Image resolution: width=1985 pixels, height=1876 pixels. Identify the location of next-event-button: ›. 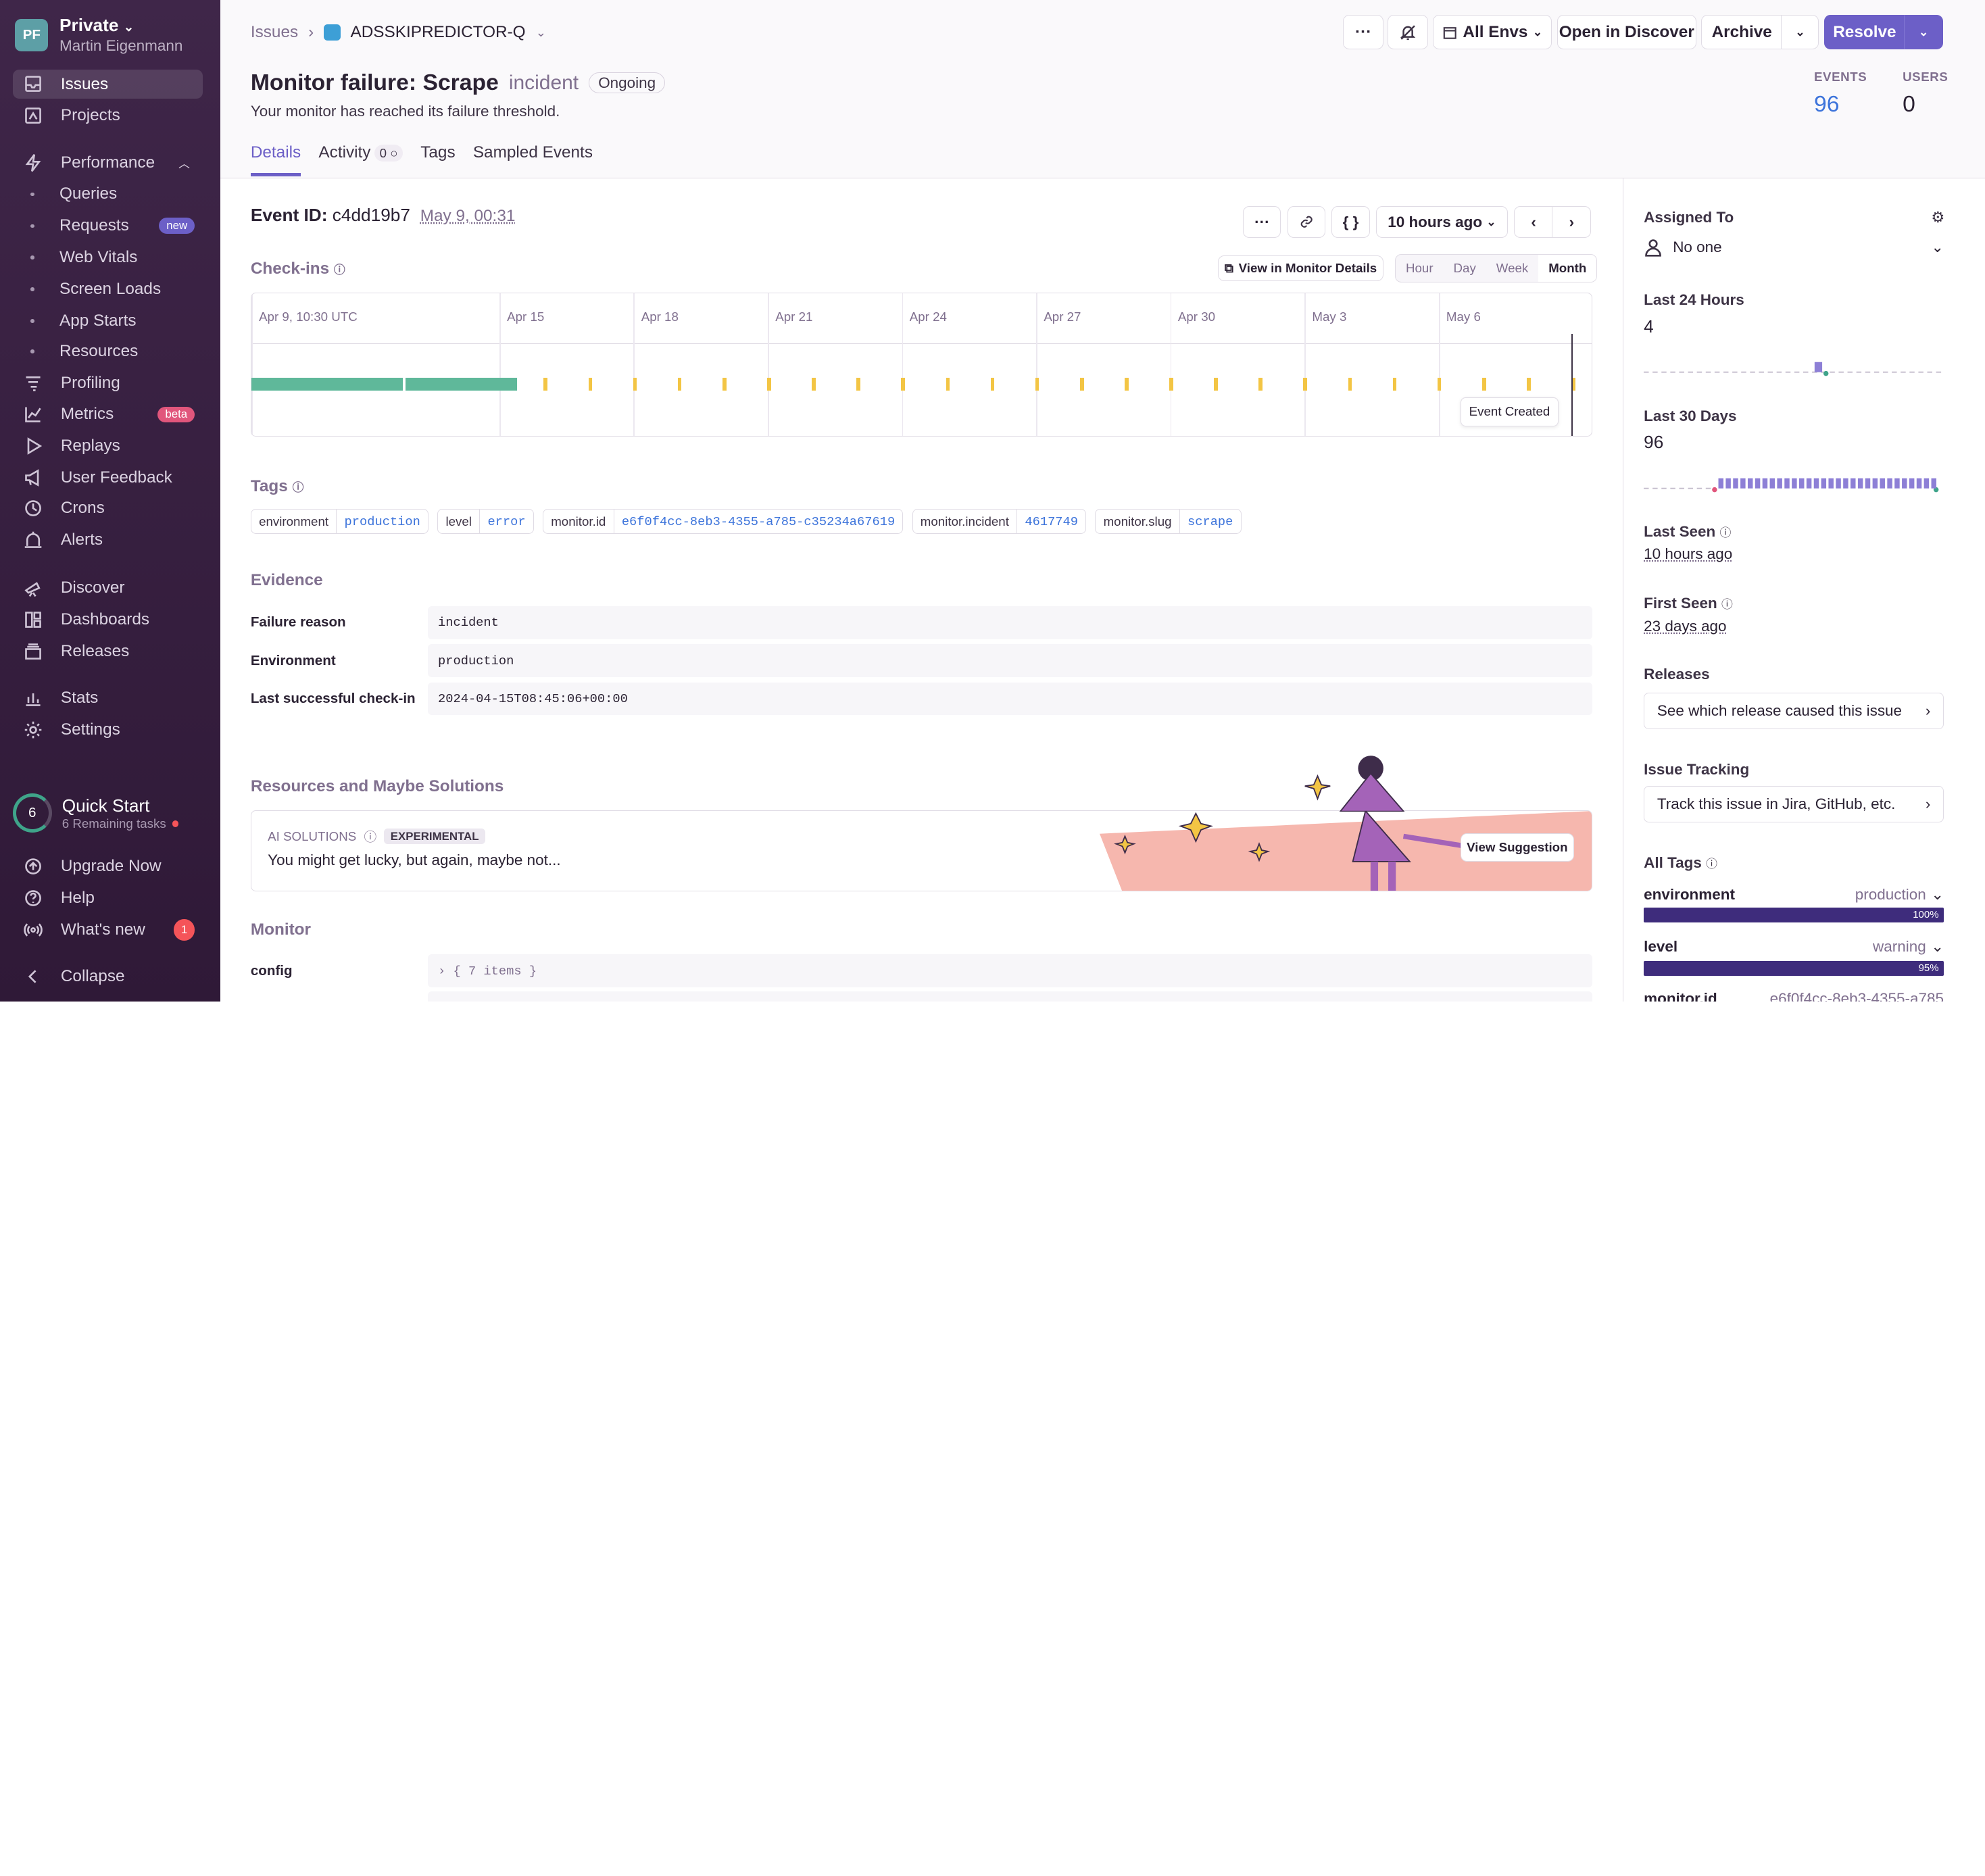
(1572, 222).